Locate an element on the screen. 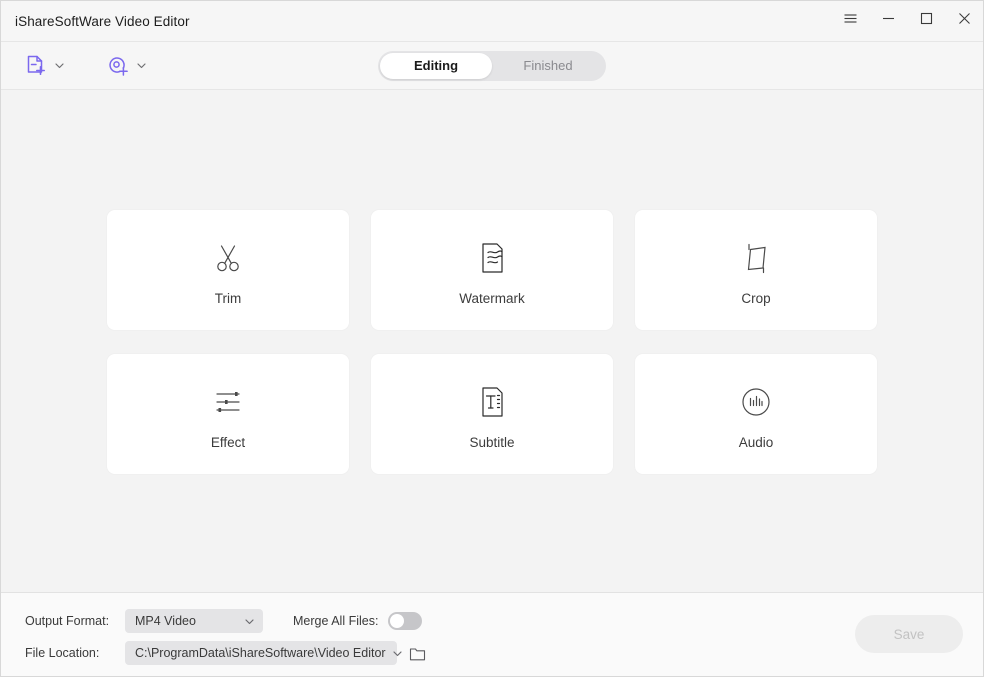 This screenshot has height=677, width=984. card-label: Trim is located at coordinates (228, 298).